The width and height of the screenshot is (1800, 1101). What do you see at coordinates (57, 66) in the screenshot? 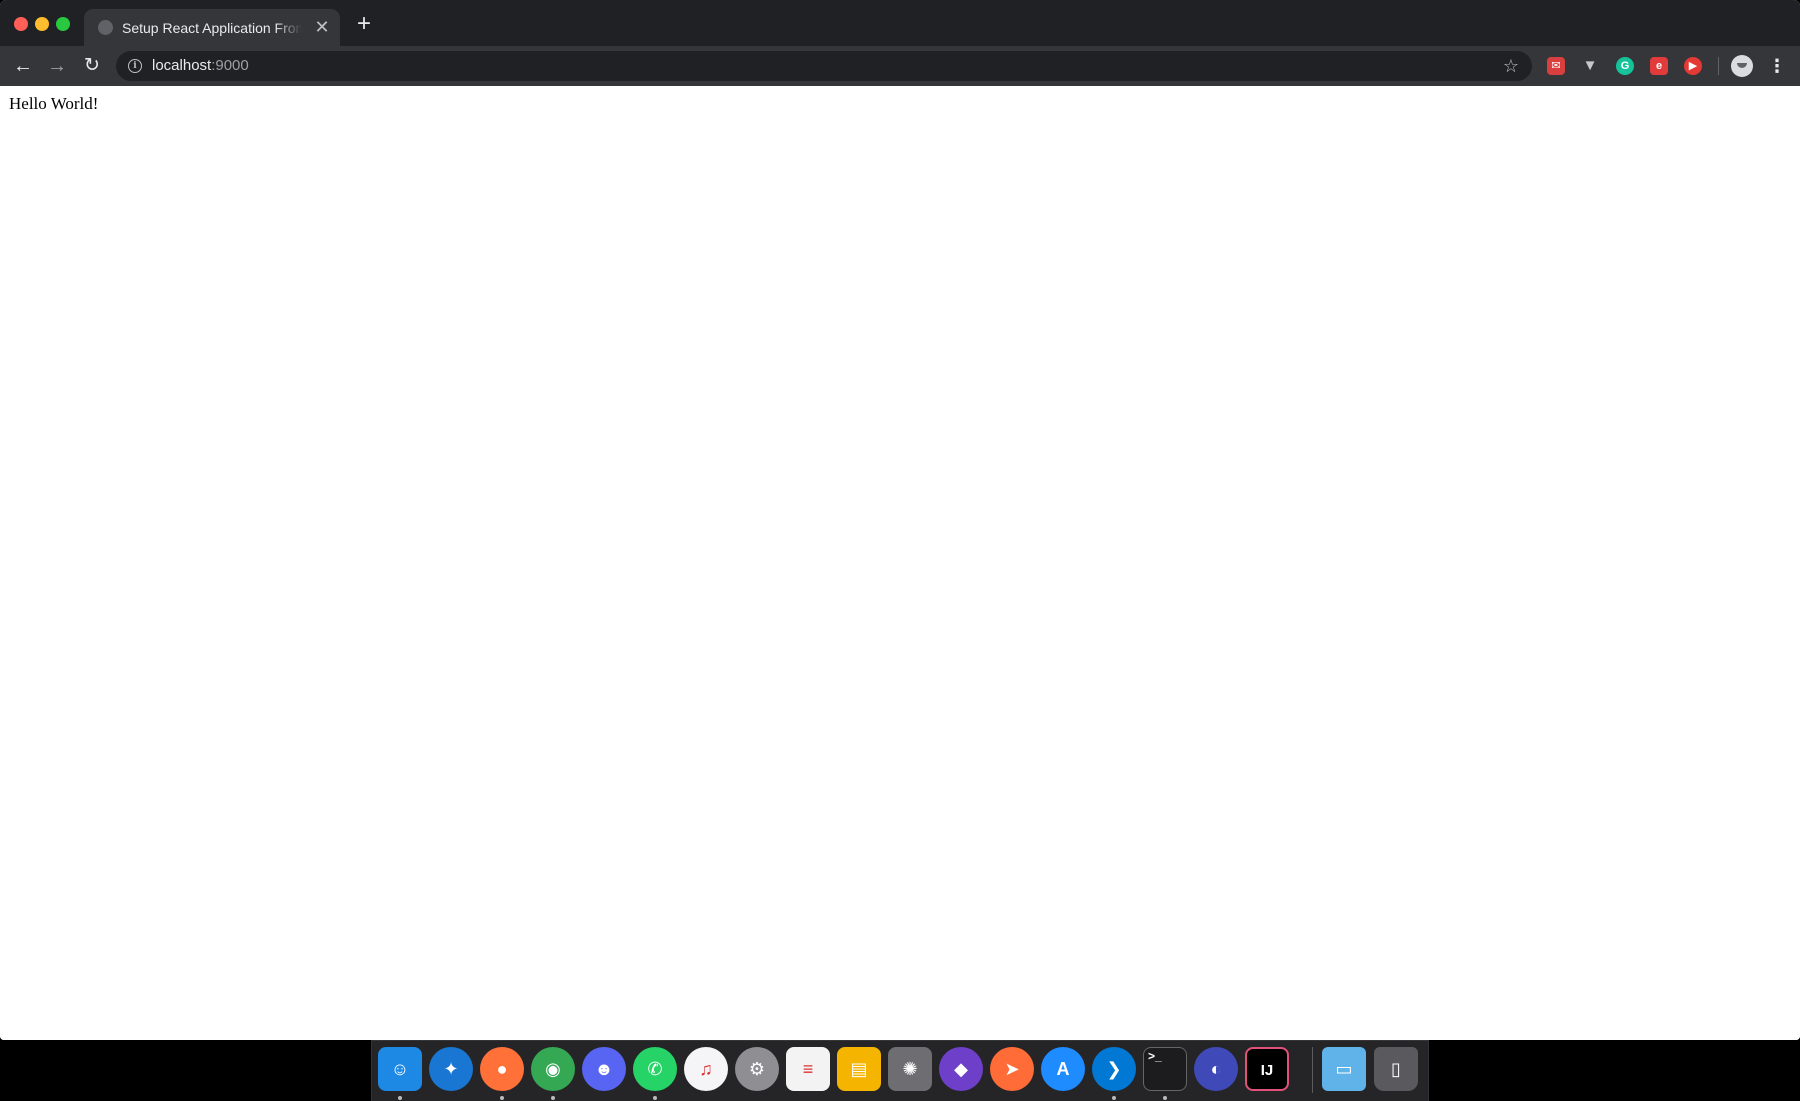
I see `forward-button: →` at bounding box center [57, 66].